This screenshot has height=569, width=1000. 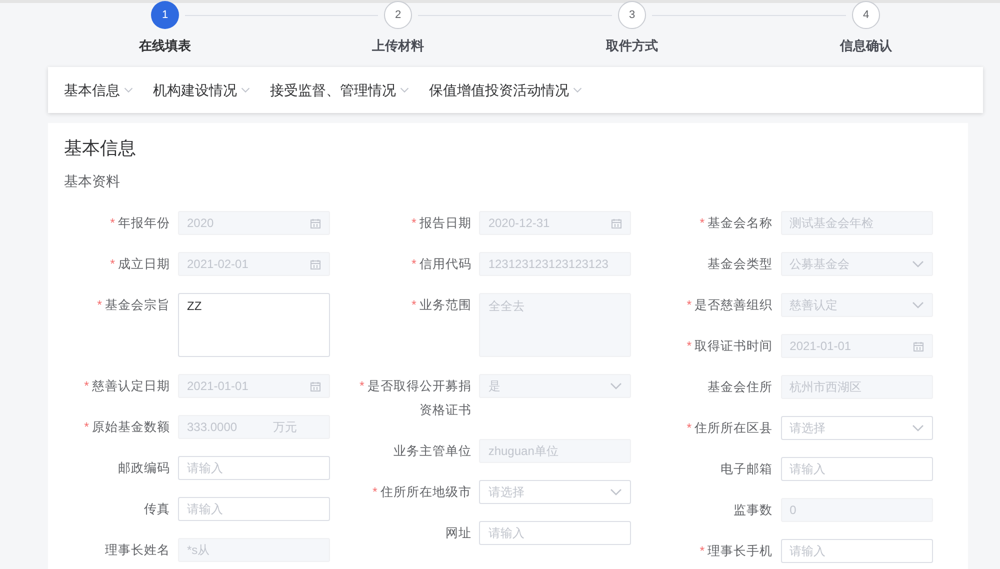 I want to click on field-label: 理事长姓名, so click(x=137, y=550).